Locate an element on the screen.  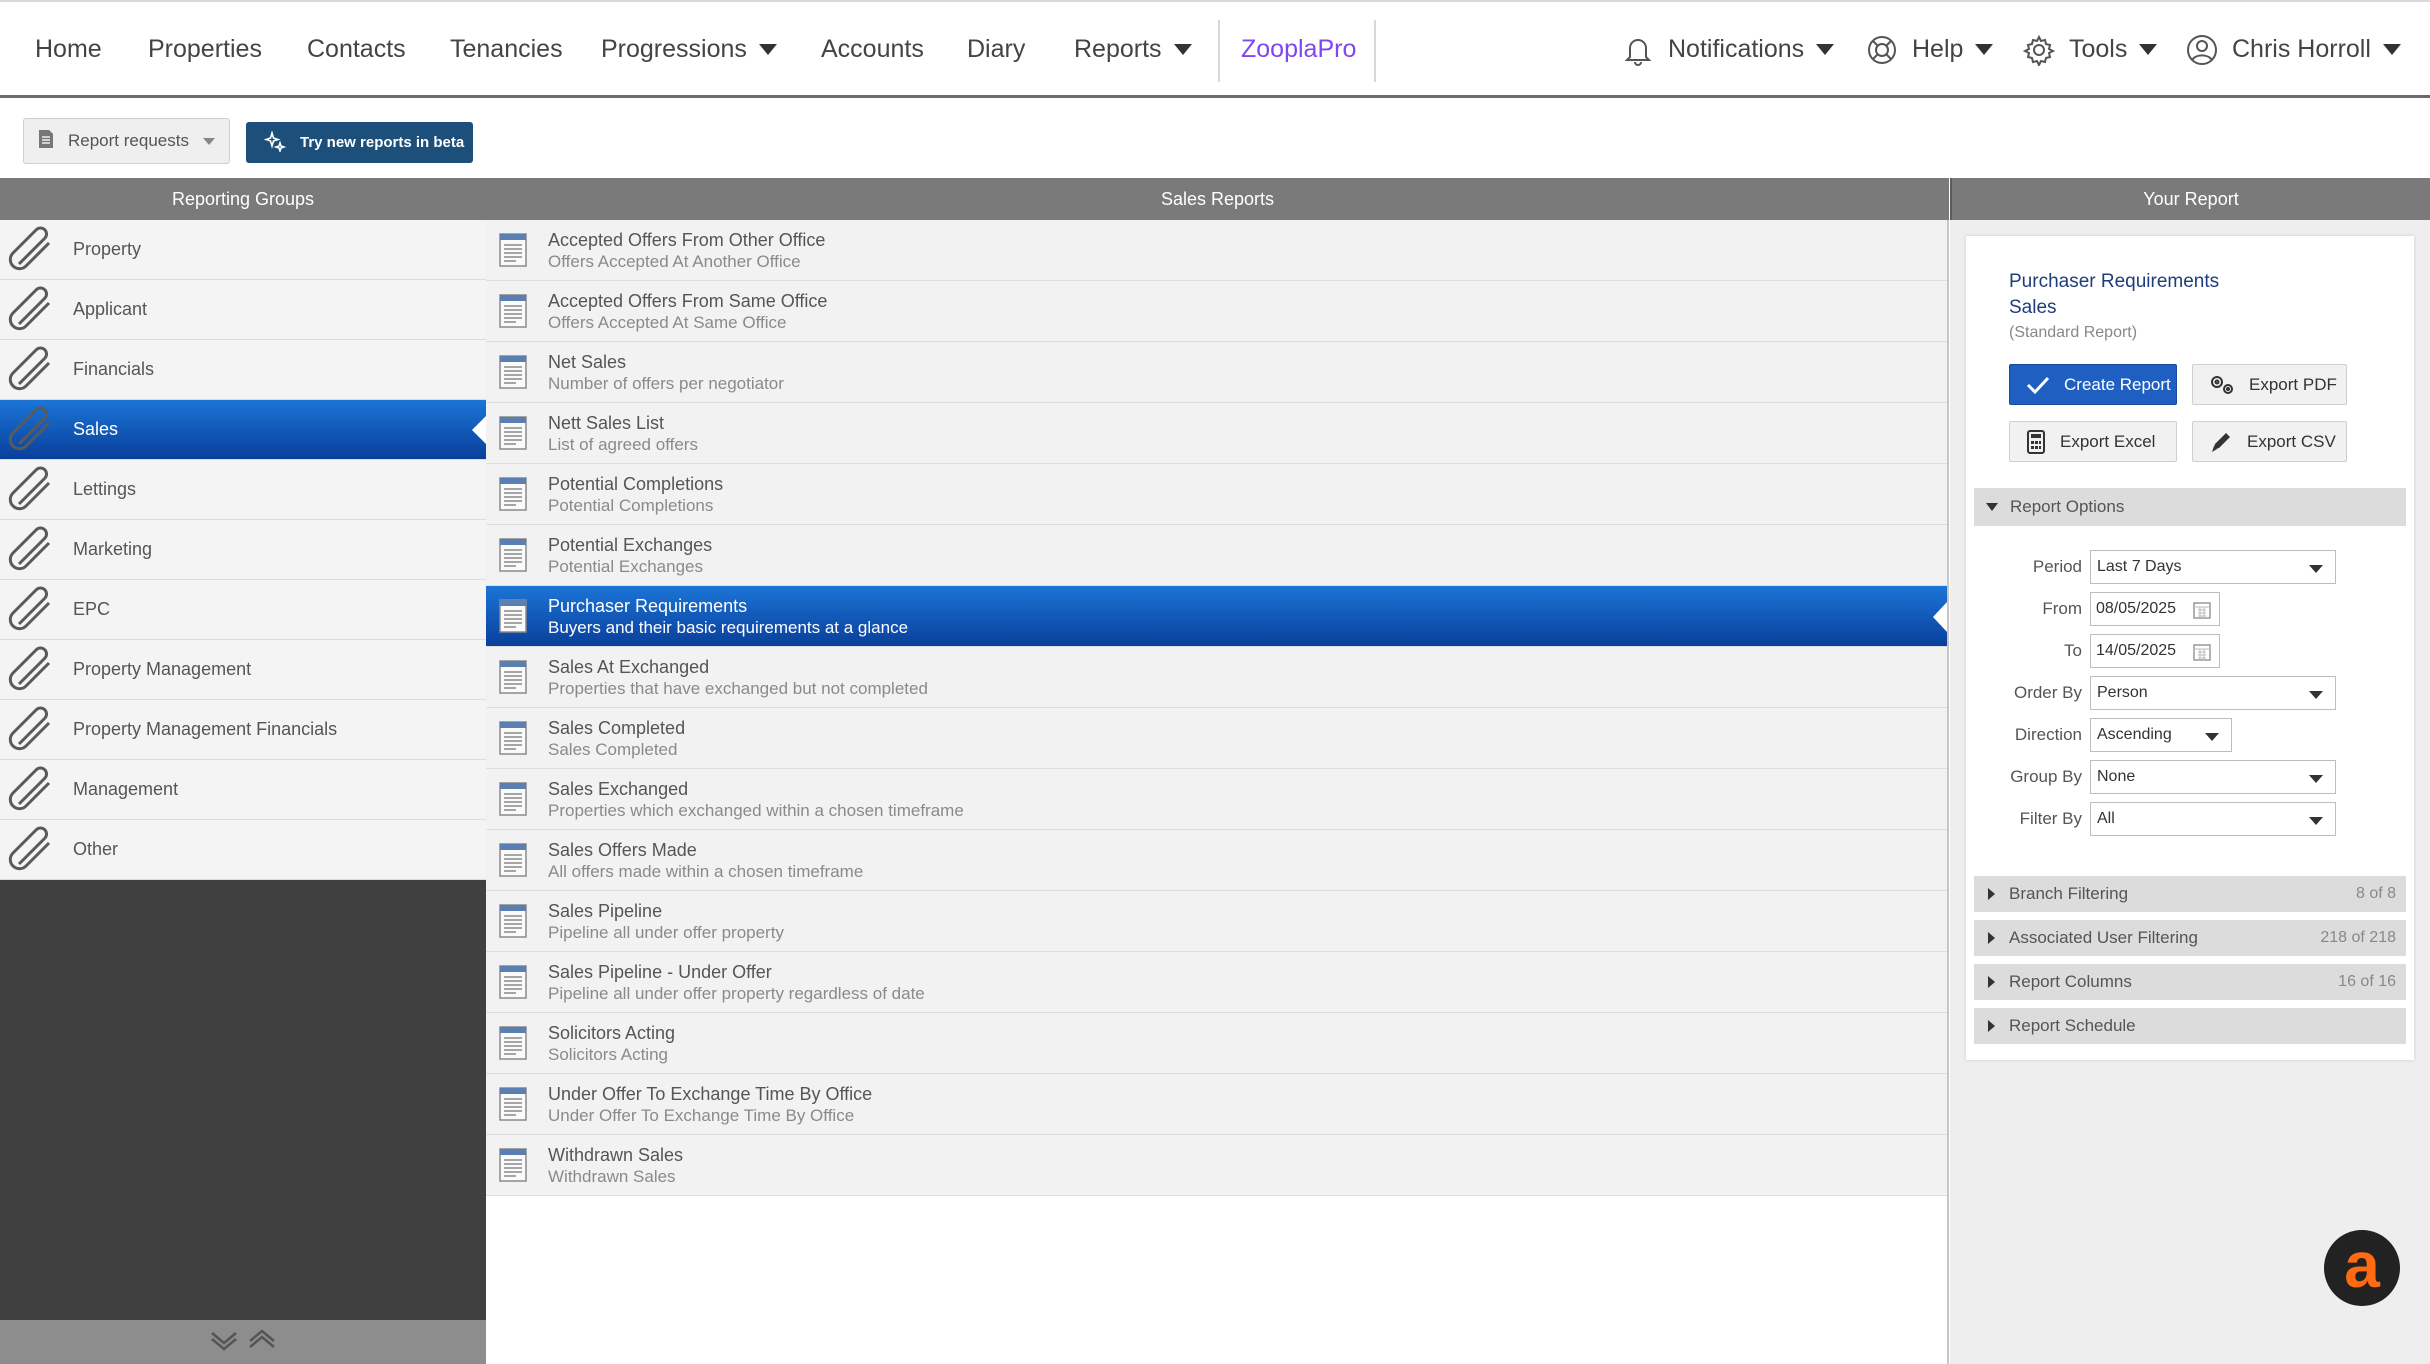
group-item-label: Sales is located at coordinates (96, 429).